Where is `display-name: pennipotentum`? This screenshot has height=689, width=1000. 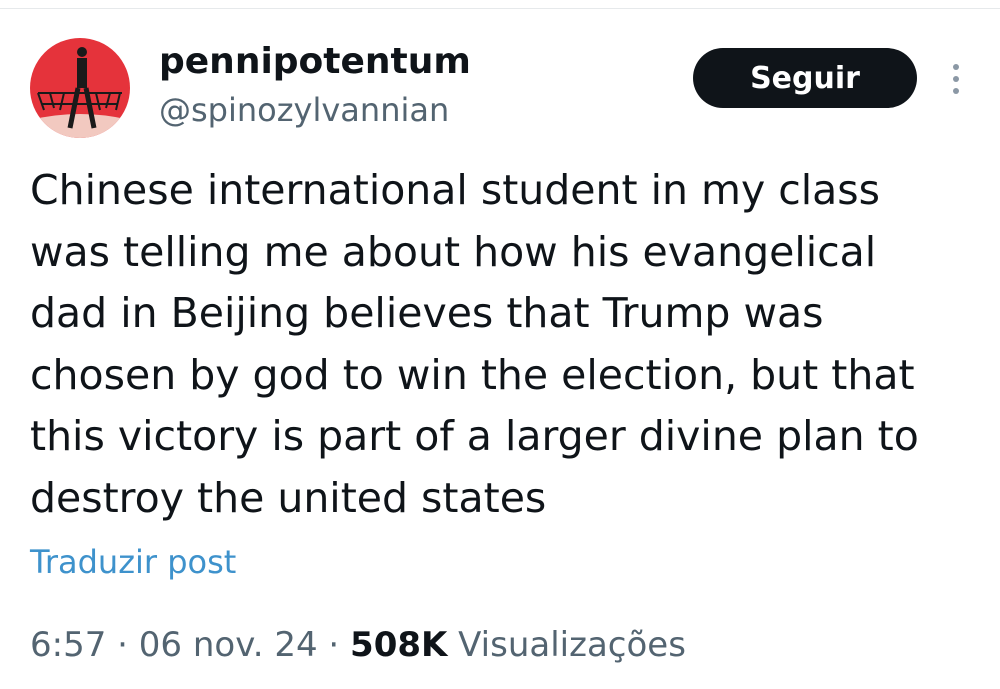
display-name: pennipotentum is located at coordinates (315, 62).